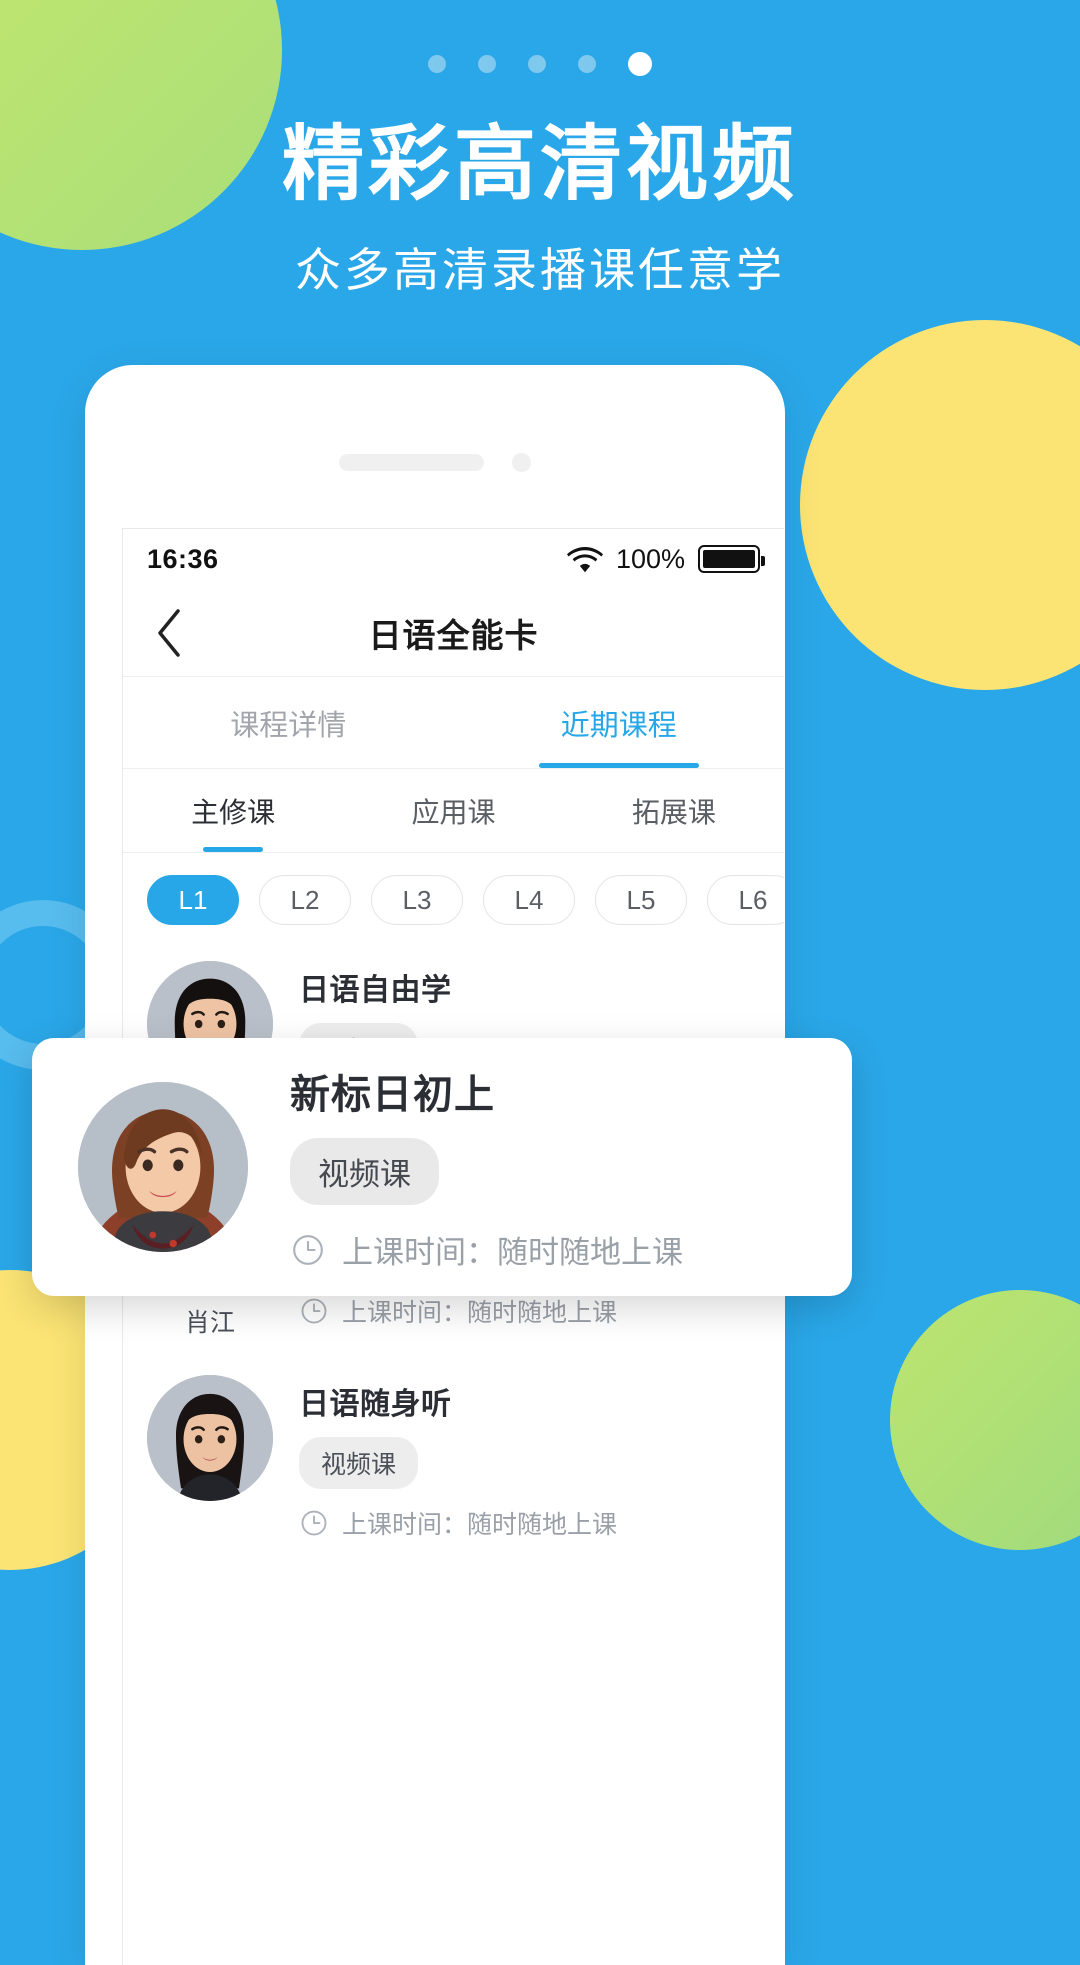 The width and height of the screenshot is (1080, 1965). I want to click on pagination-dots, so click(540, 64).